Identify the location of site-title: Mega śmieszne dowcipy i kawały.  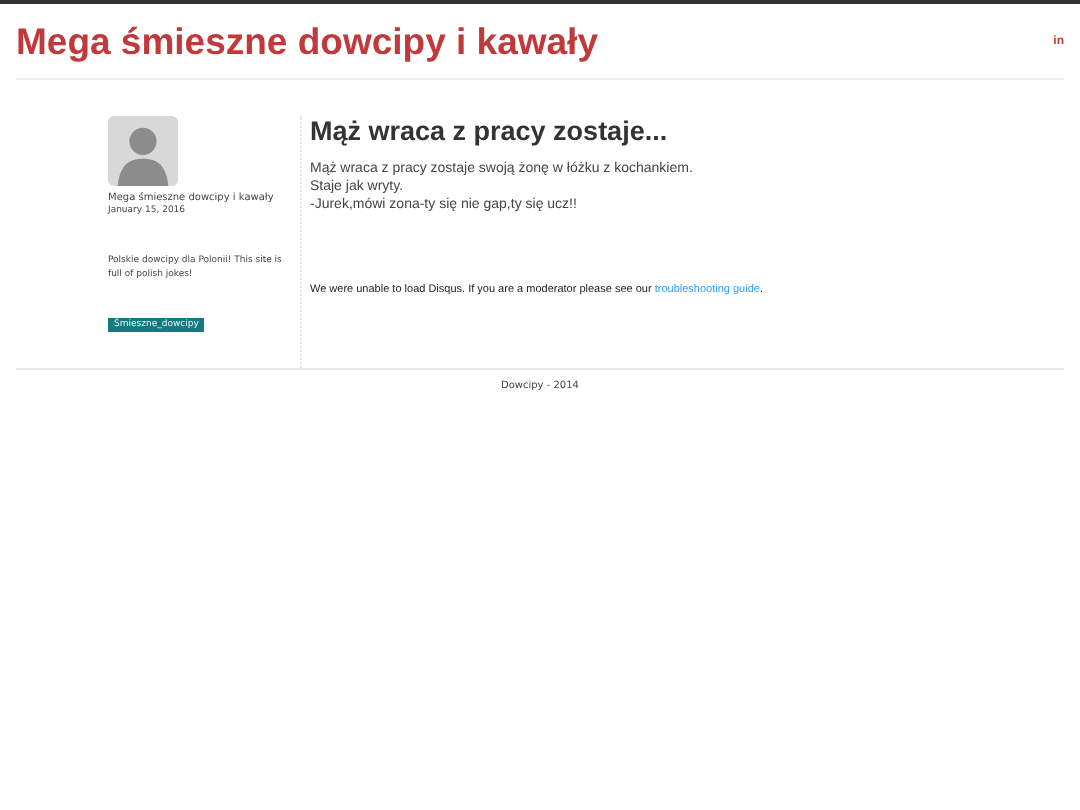
(307, 41).